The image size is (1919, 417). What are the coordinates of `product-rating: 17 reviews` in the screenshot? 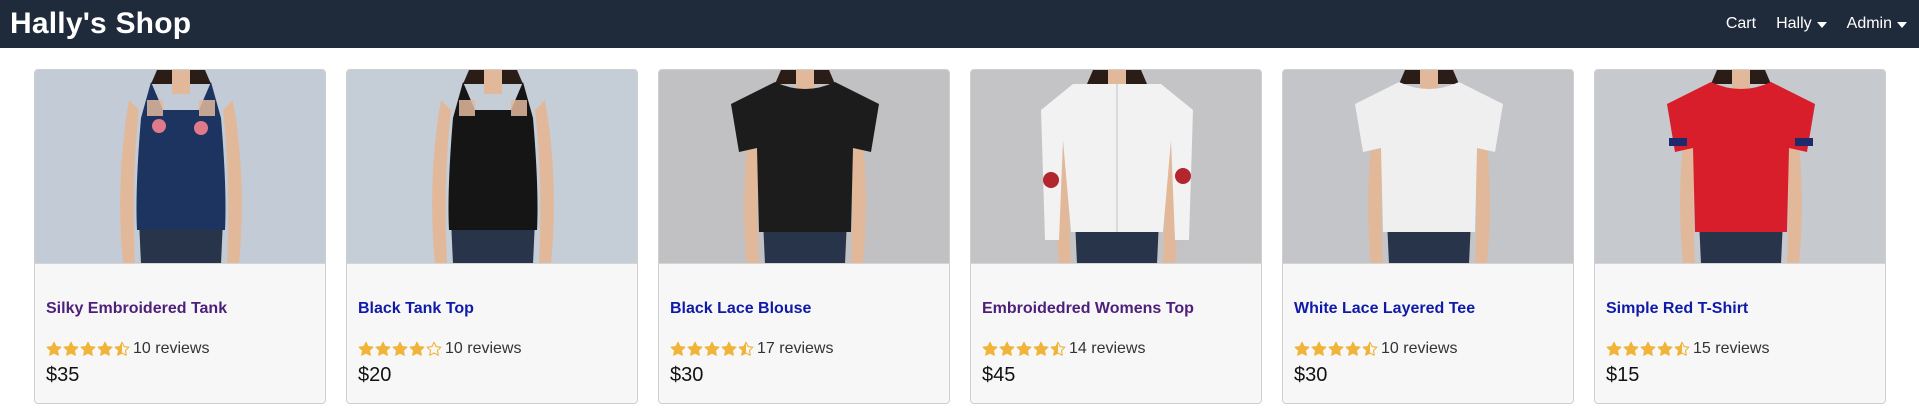 It's located at (804, 349).